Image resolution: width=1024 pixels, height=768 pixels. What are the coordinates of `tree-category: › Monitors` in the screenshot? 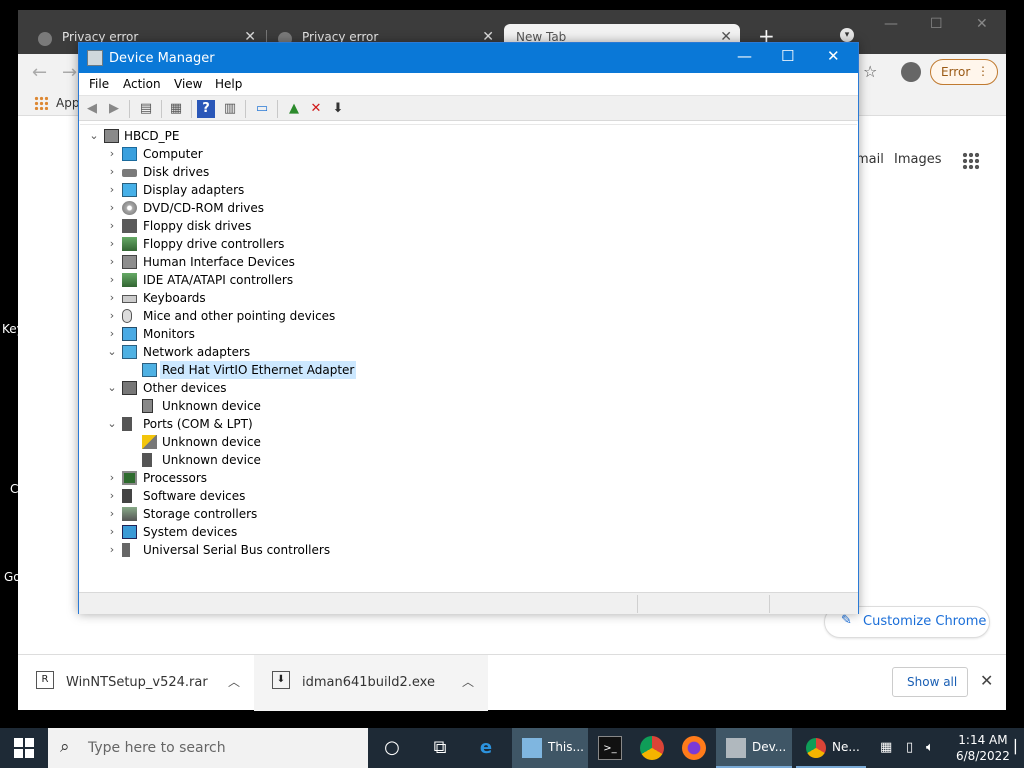 It's located at (240, 334).